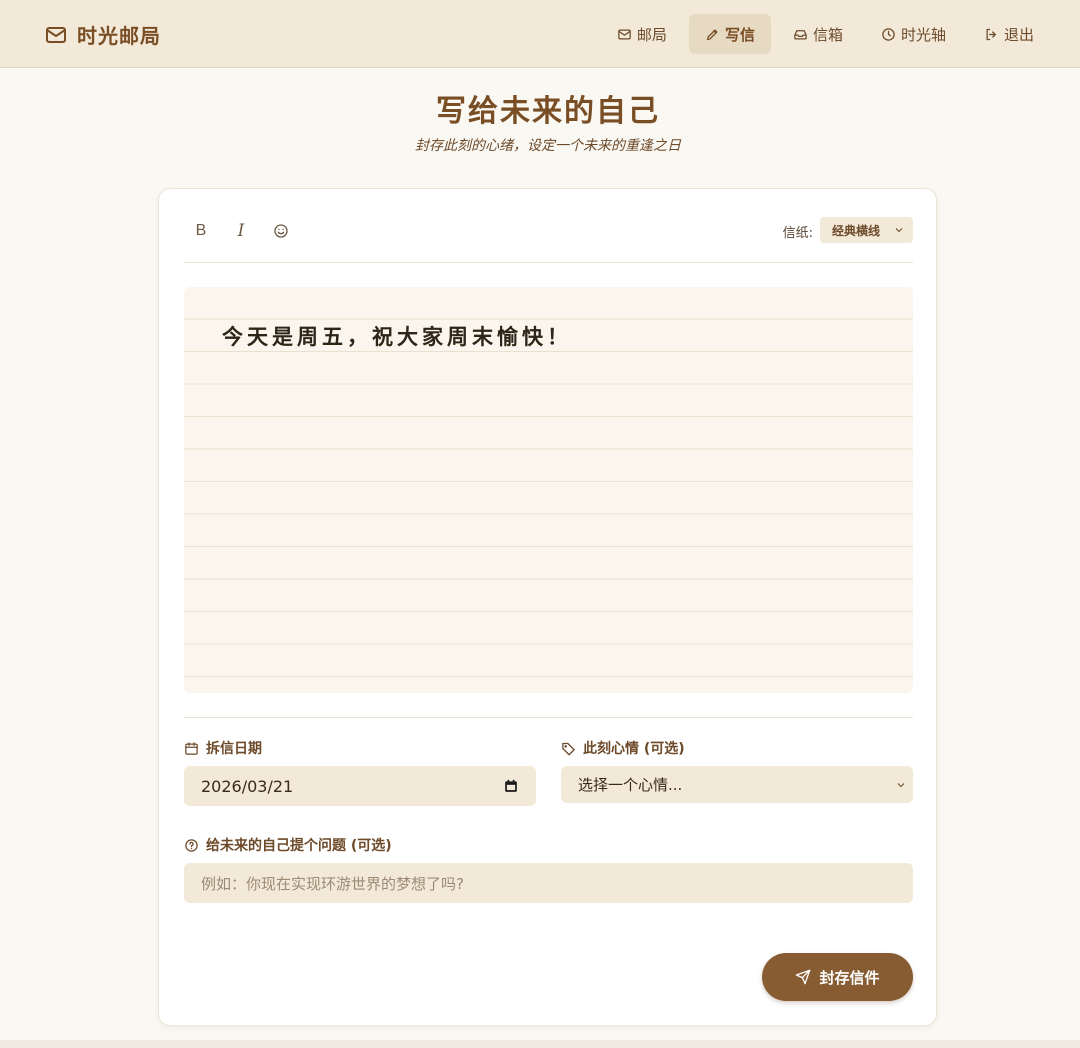 The height and width of the screenshot is (1048, 1080). I want to click on main-nav: 邮局 写信 信箱 时光轴 退出, so click(825, 34).